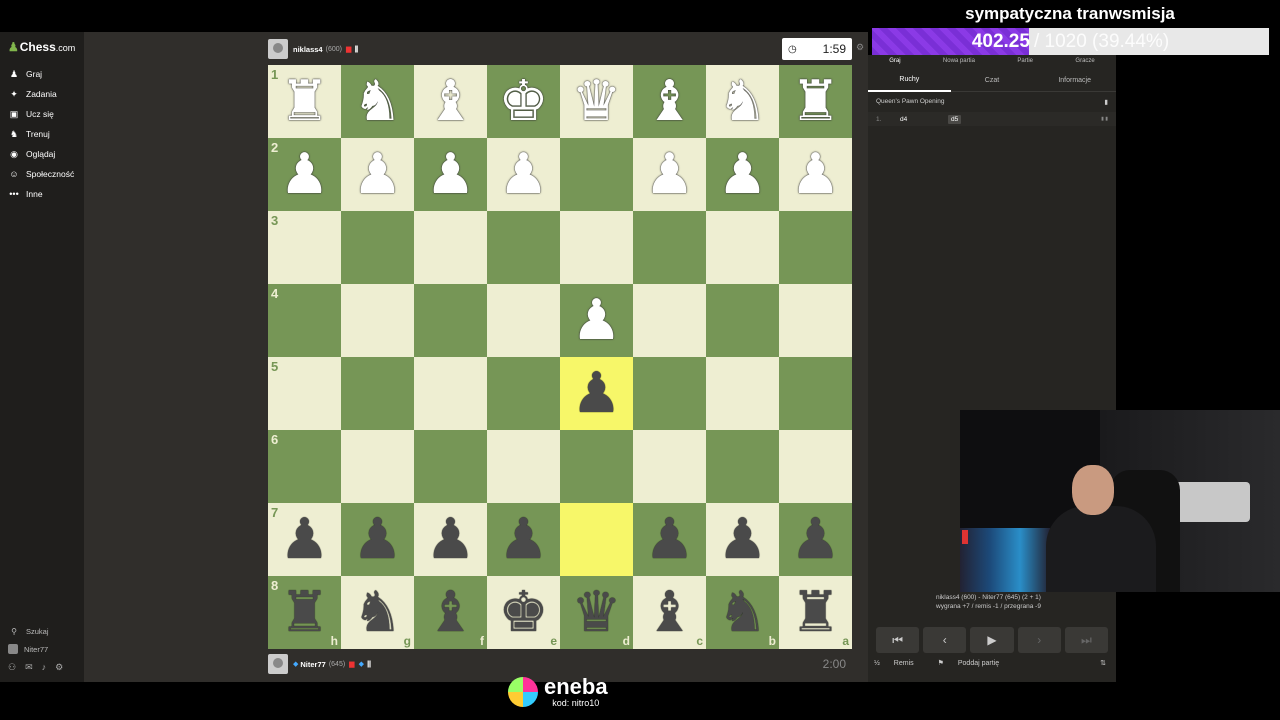 The image size is (1280, 720). Describe the element at coordinates (42, 631) in the screenshot. I see `search-link: ⚲ Szukaj` at that location.